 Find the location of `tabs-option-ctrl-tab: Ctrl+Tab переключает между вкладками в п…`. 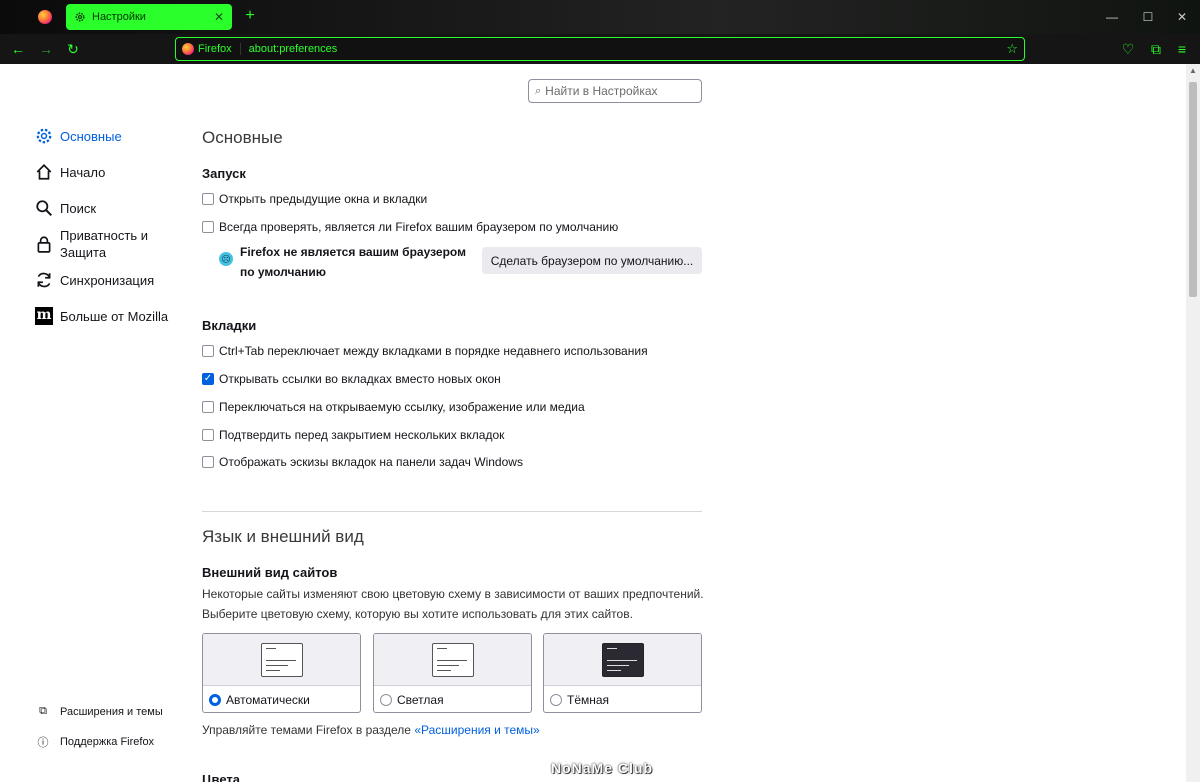

tabs-option-ctrl-tab: Ctrl+Tab переключает между вкладками в п… is located at coordinates (425, 351).